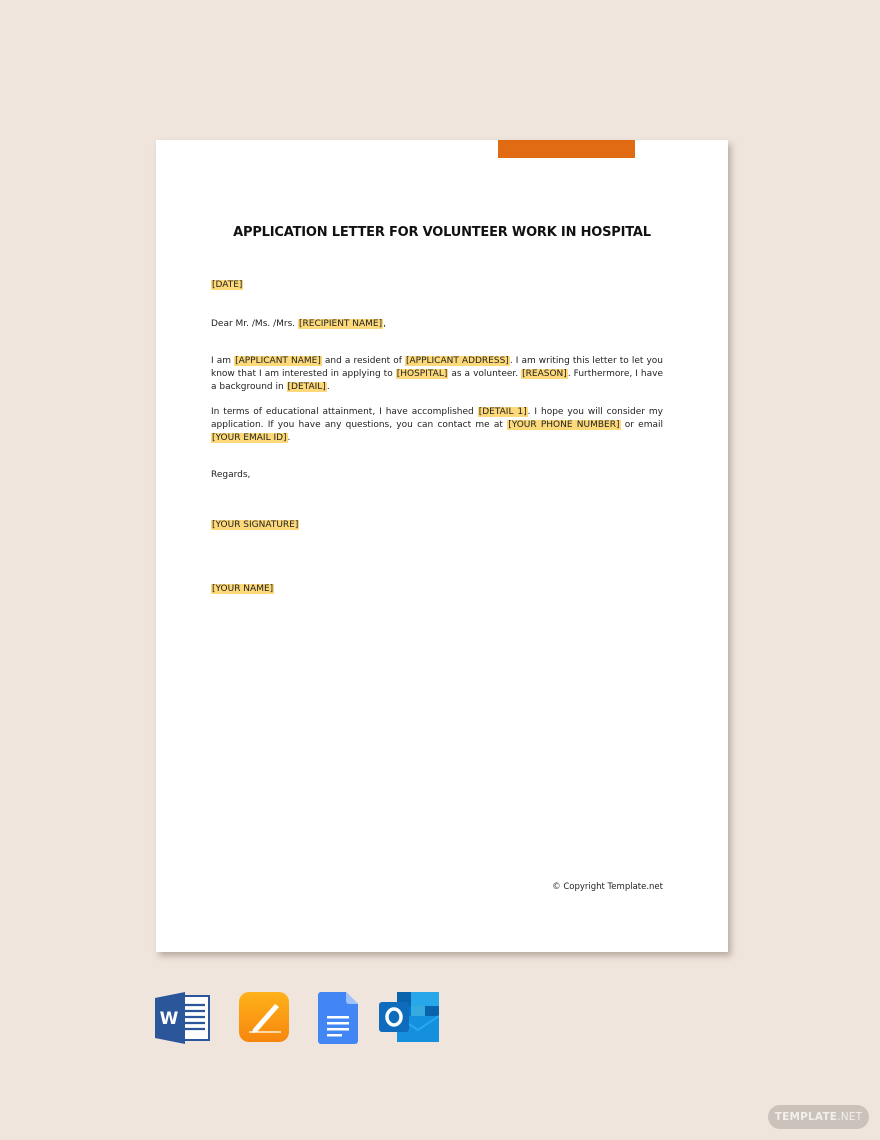 The image size is (880, 1140). What do you see at coordinates (249, 437) in the screenshot?
I see `email-placeholder: [YOUR EMAIL ID]` at bounding box center [249, 437].